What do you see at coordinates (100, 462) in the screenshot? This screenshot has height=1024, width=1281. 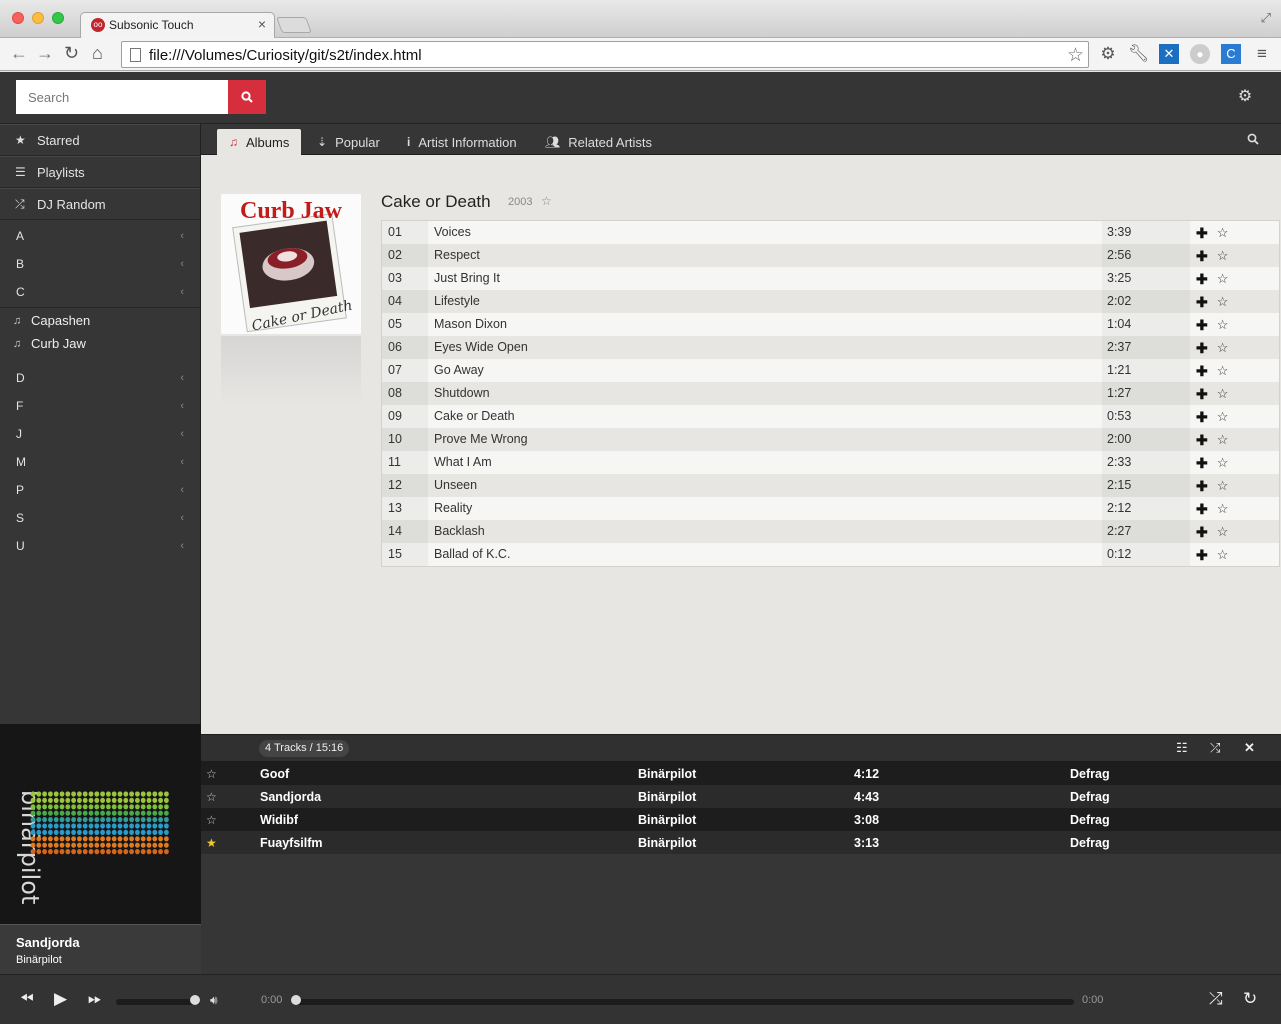 I see `letter-group-m: M ‹` at bounding box center [100, 462].